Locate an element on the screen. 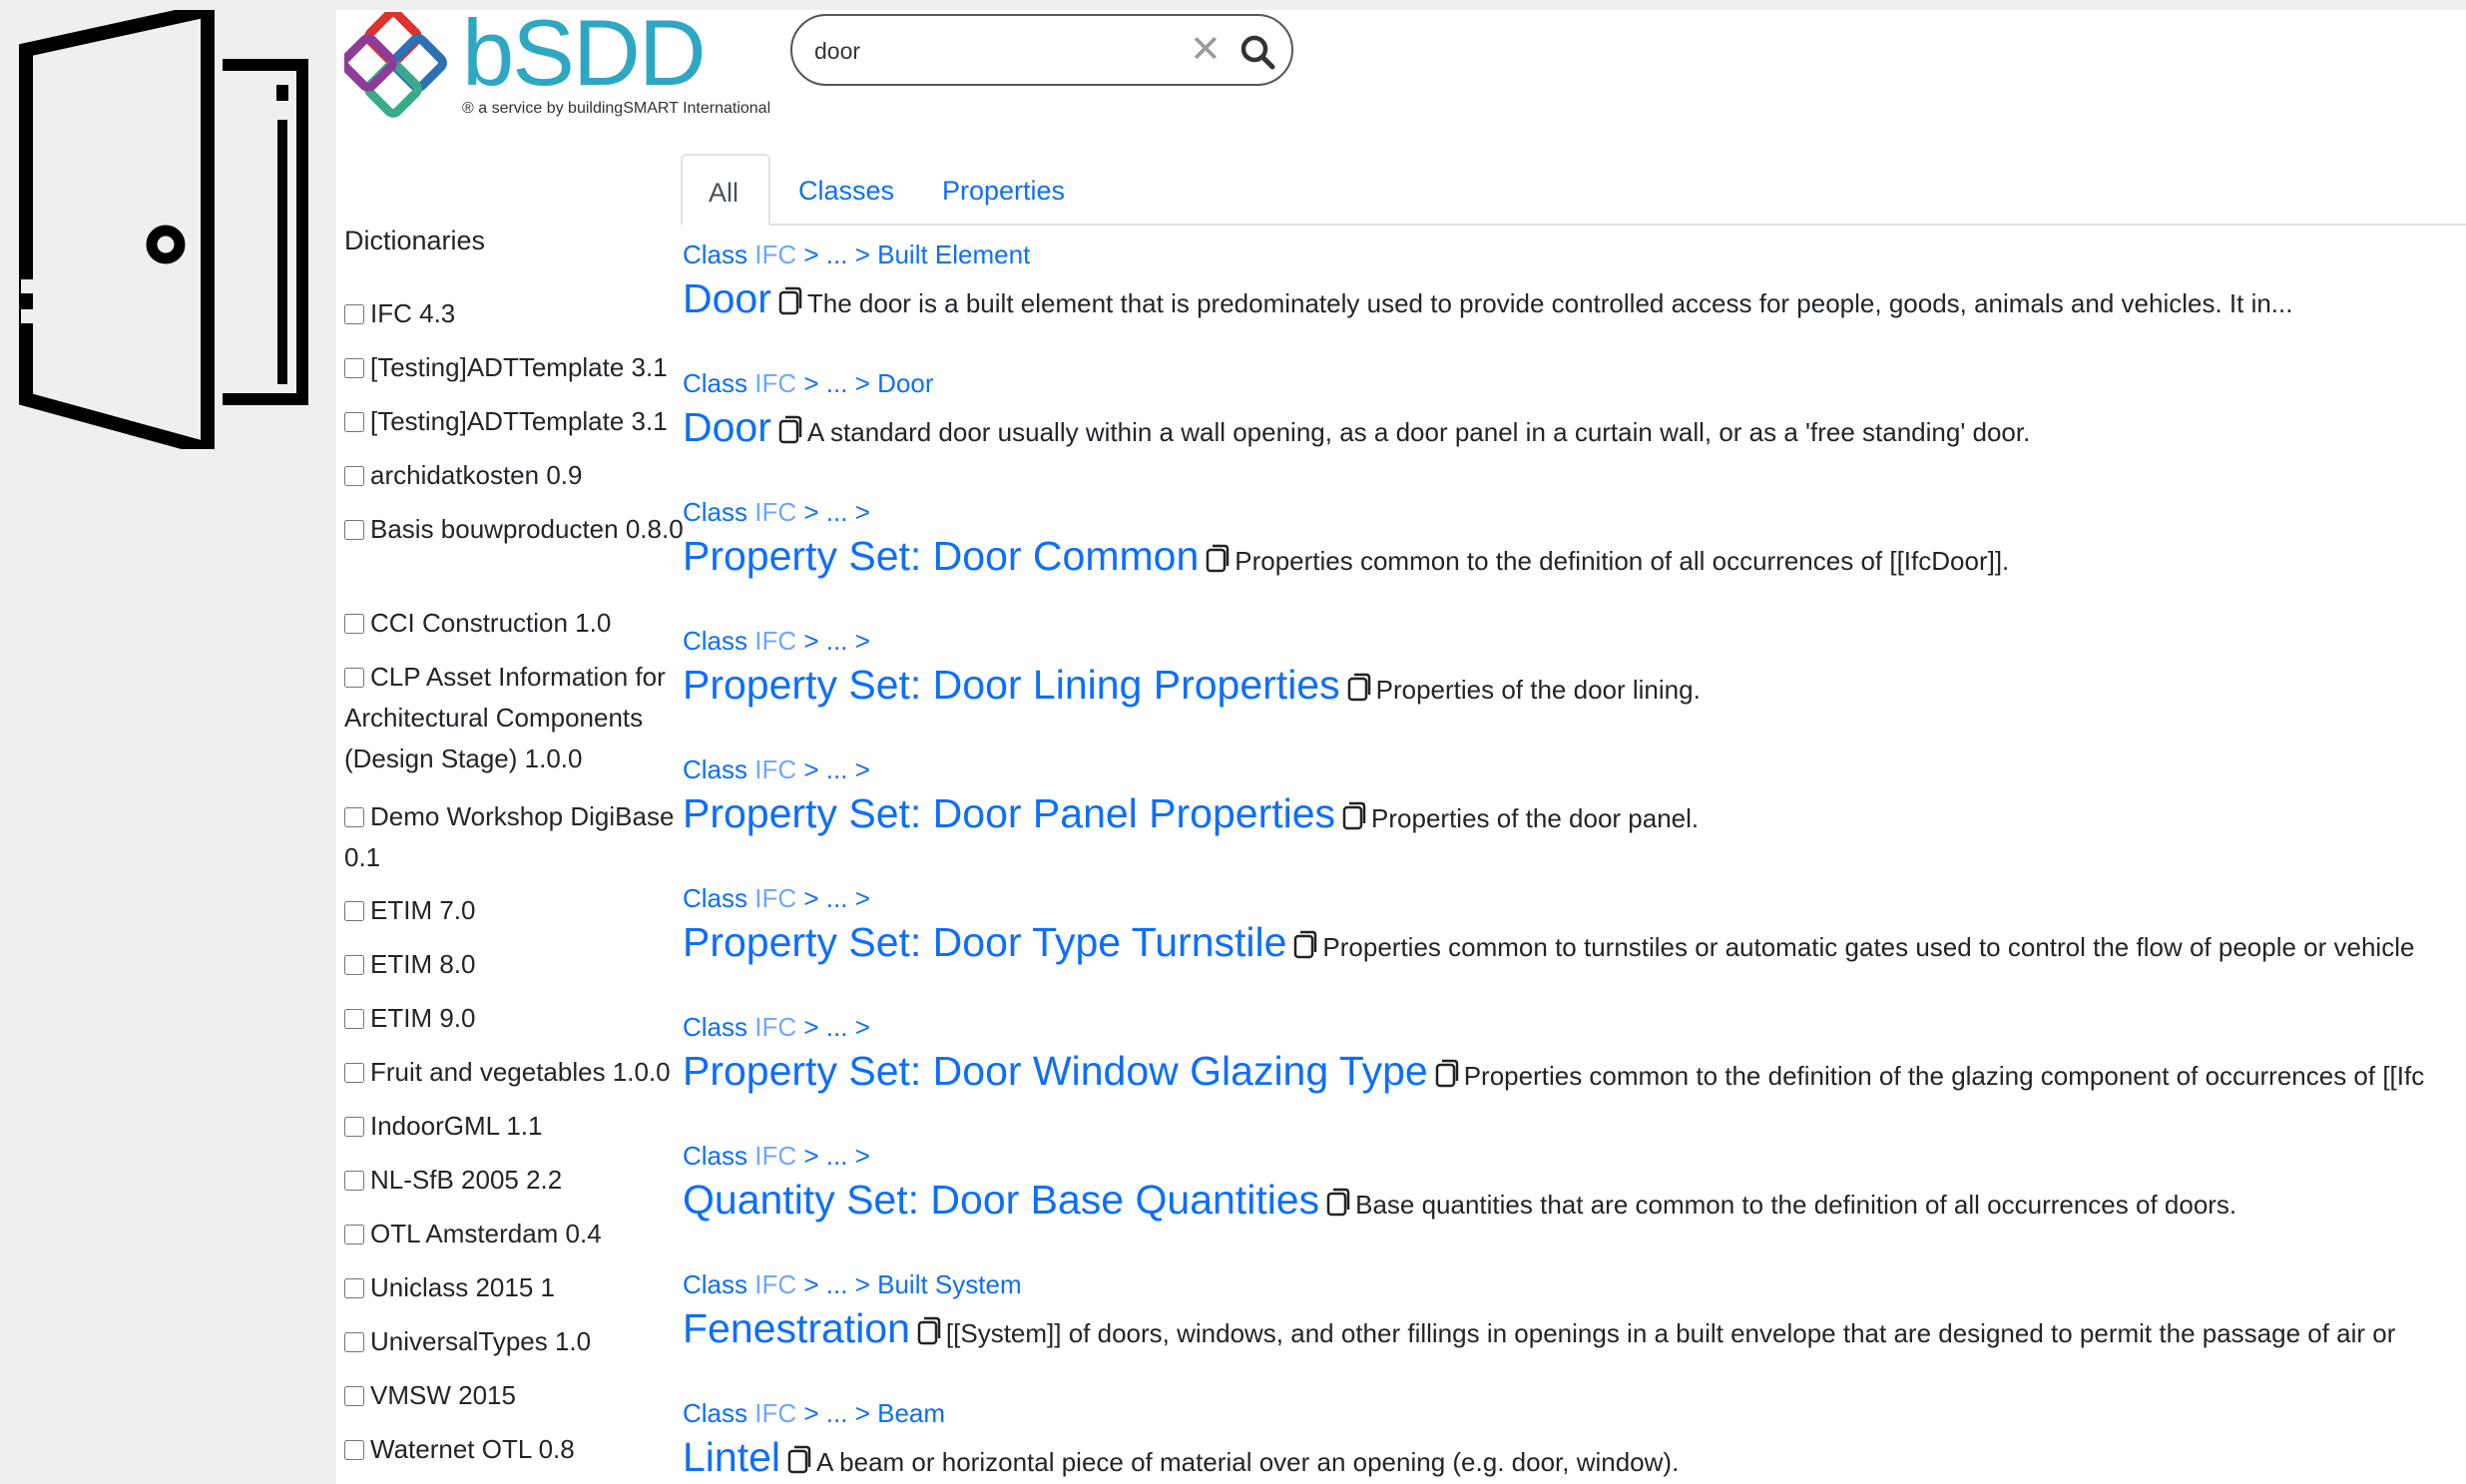 The height and width of the screenshot is (1484, 2466). breadcrumb-part: Built Element is located at coordinates (954, 254).